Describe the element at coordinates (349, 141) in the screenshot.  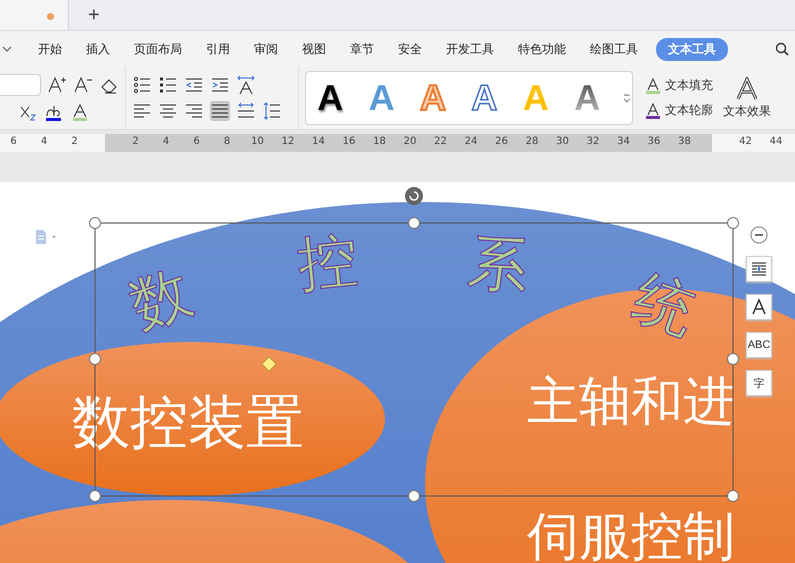
I see `ruler-number: 16` at that location.